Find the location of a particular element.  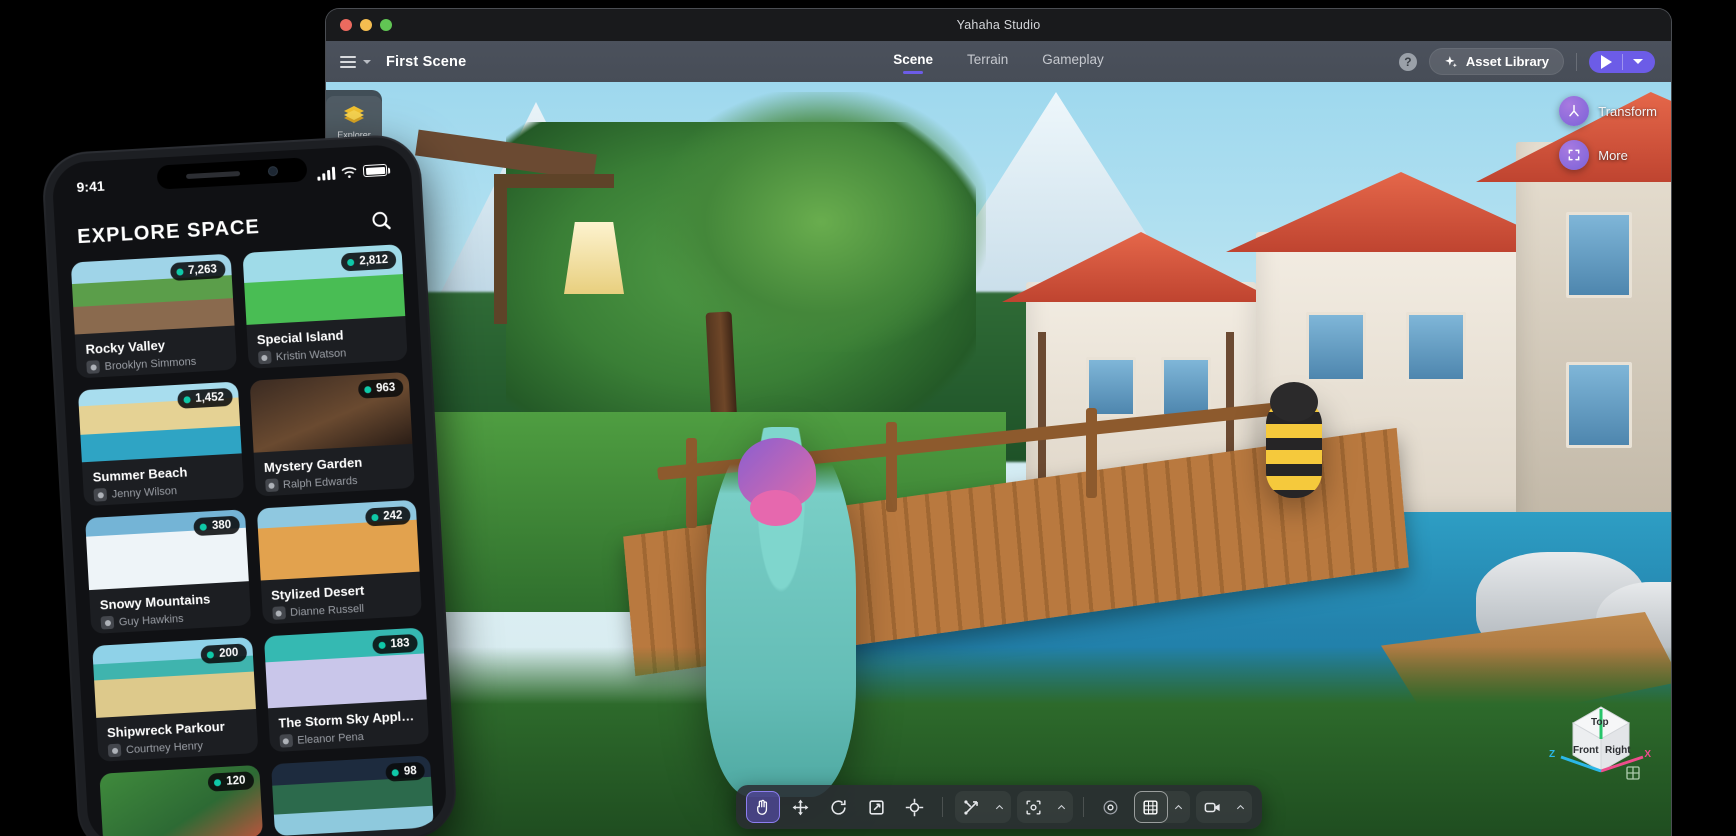

asset-library-button: Asset Library is located at coordinates (1496, 61).